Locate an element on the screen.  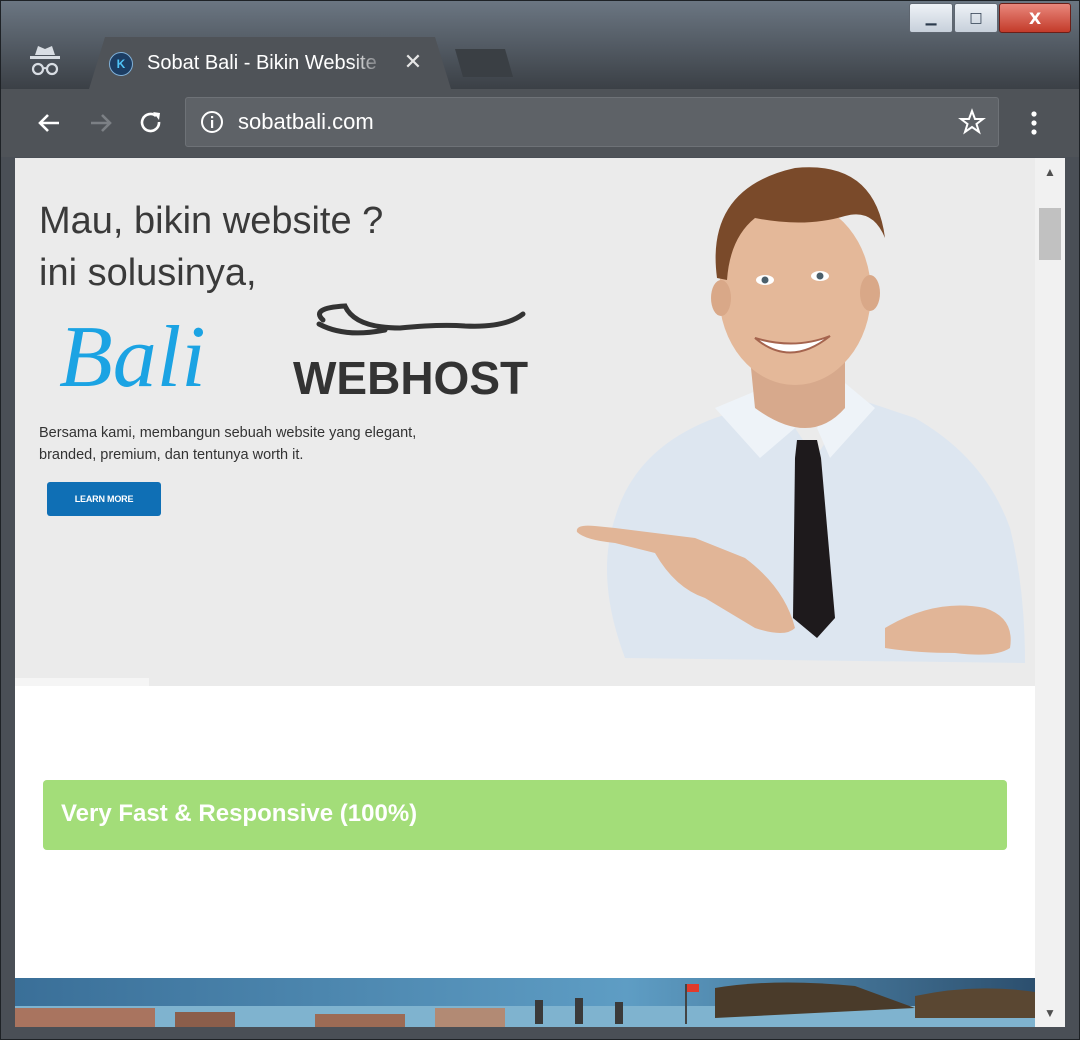
window-controls: ▁ □ X is located at coordinates (989, 18).